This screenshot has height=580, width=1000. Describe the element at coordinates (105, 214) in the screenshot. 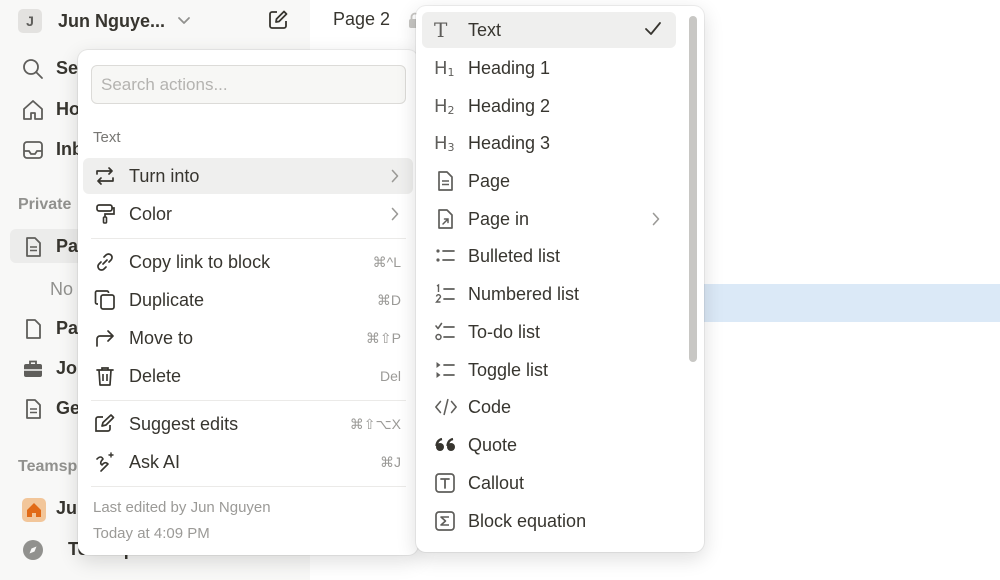

I see `paint-roller-icon` at that location.